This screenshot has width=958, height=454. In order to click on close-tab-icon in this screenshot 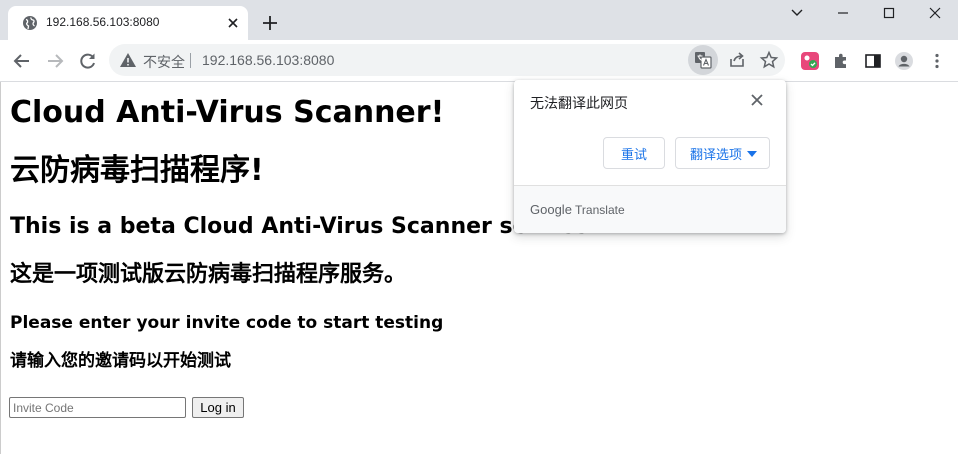, I will do `click(233, 23)`.